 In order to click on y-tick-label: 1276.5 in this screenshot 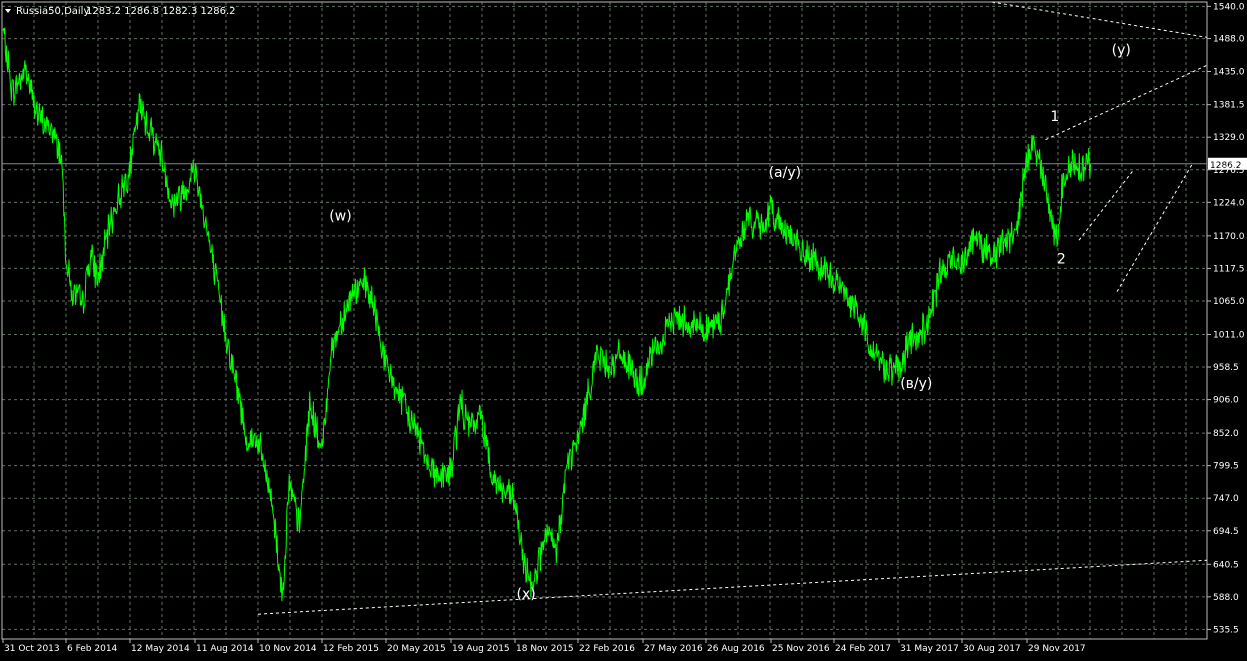, I will do `click(1229, 171)`.